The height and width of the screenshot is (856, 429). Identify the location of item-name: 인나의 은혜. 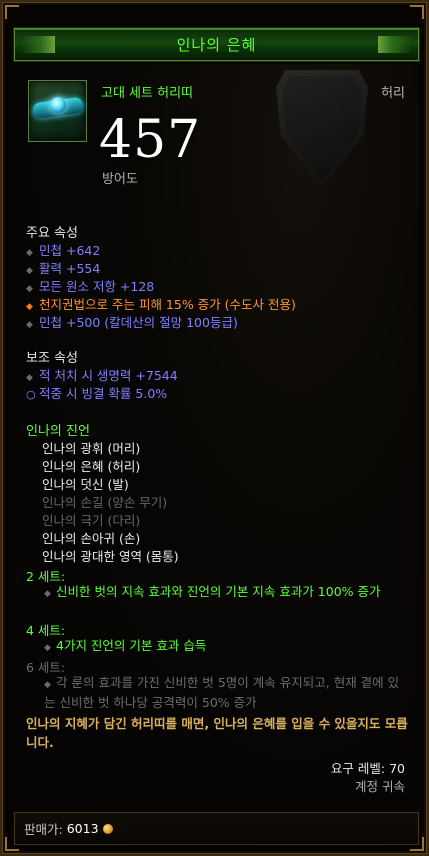
(216, 45).